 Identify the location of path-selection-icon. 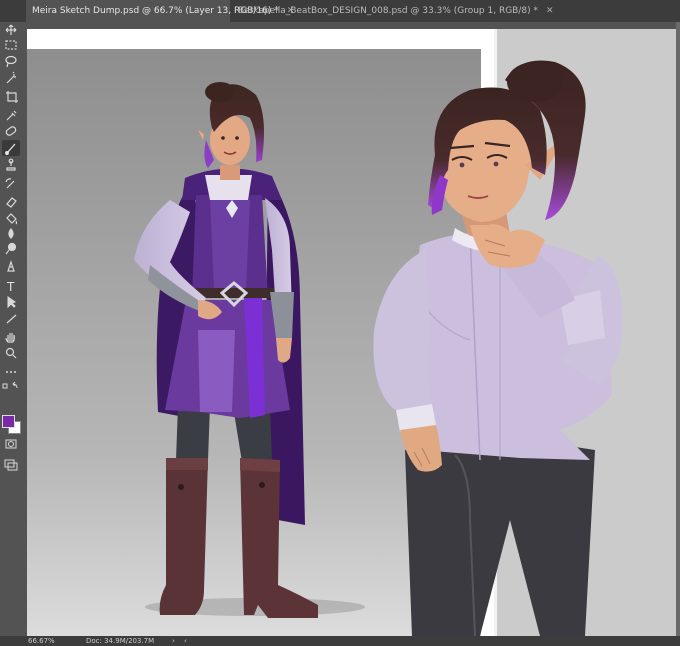
(12, 302).